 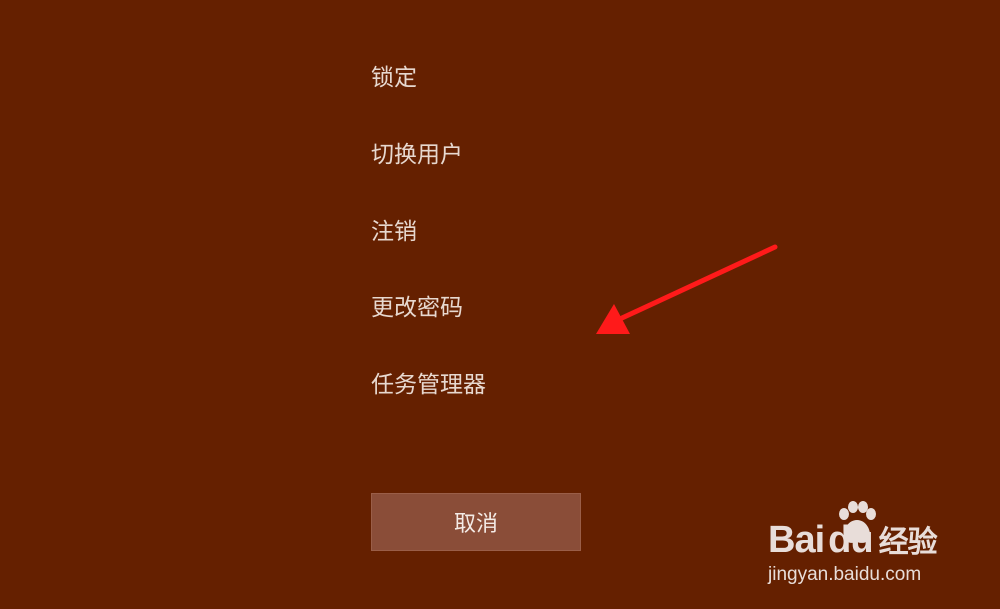 I want to click on watermark-brand: Bai du 经验, so click(x=853, y=541).